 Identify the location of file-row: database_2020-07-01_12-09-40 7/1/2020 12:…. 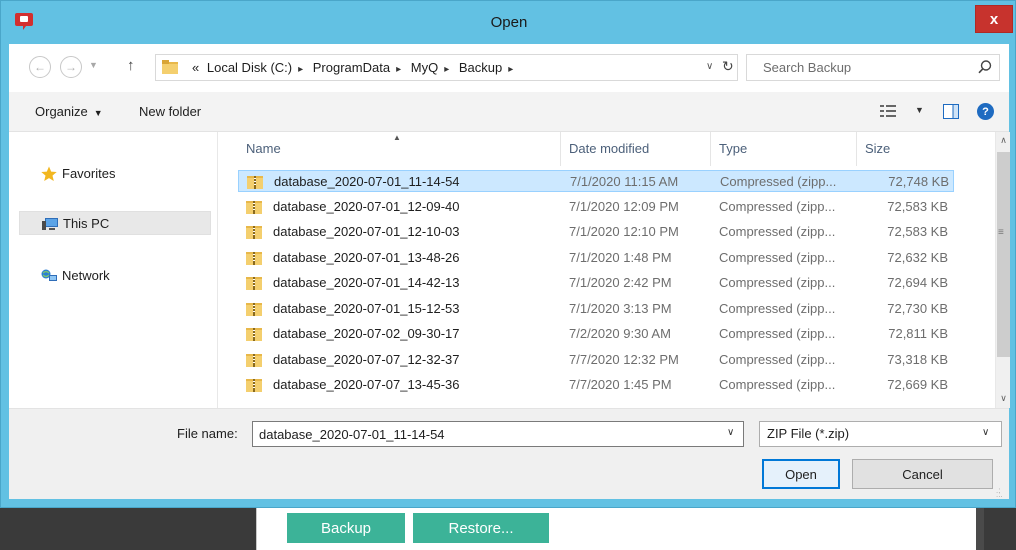
(596, 207).